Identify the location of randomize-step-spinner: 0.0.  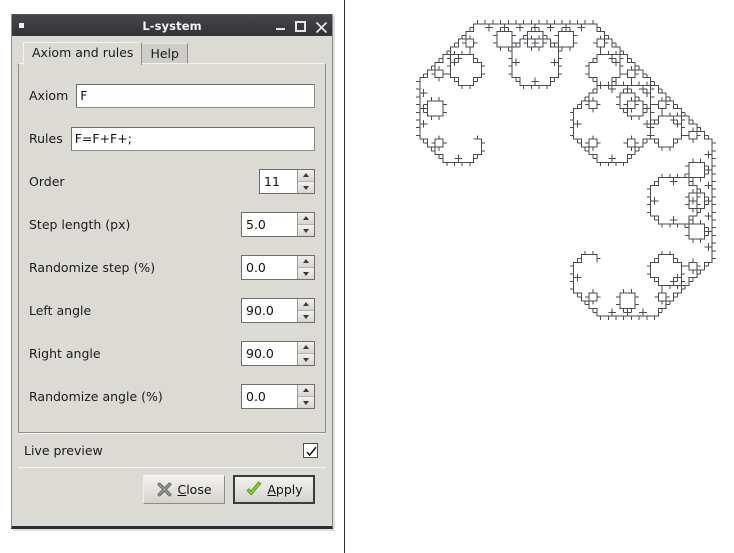
(278, 267).